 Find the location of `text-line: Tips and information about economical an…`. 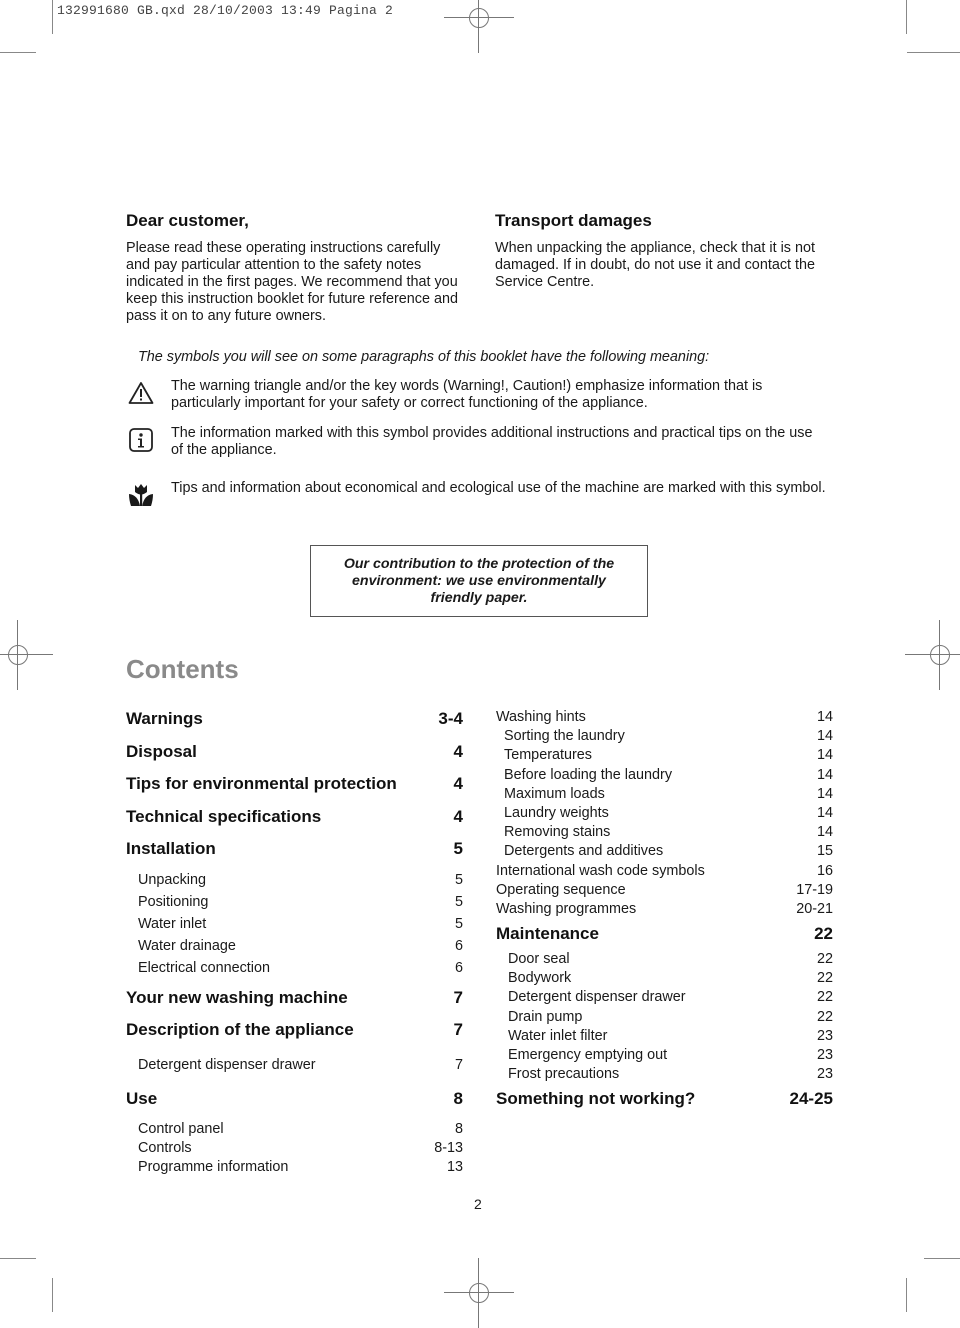

text-line: Tips and information about economical an… is located at coordinates (498, 488).